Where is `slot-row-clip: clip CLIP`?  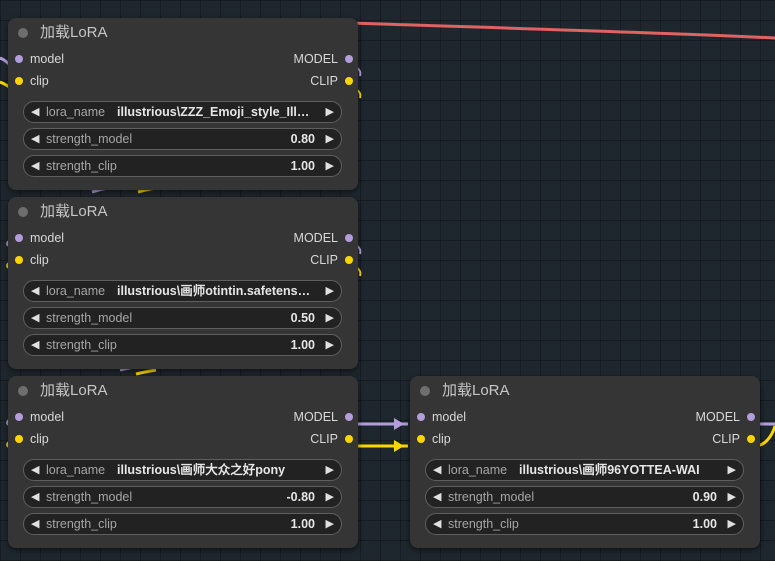 slot-row-clip: clip CLIP is located at coordinates (183, 260).